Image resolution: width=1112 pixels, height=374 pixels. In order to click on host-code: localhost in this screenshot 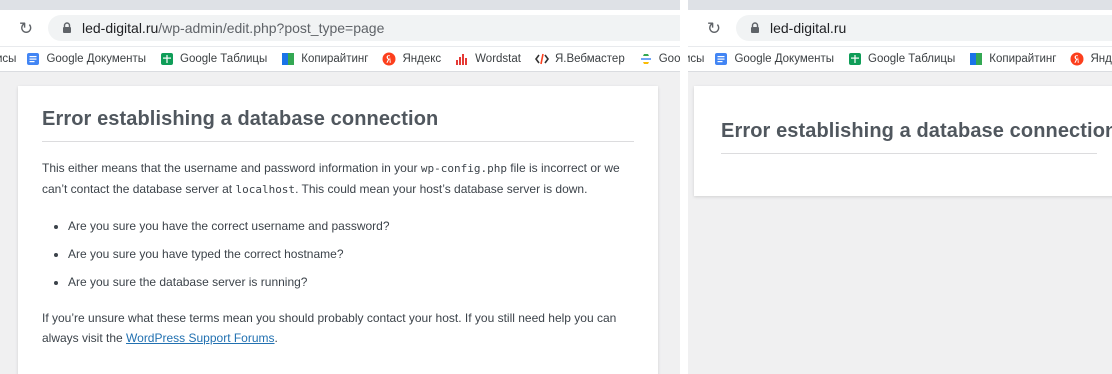, I will do `click(265, 189)`.